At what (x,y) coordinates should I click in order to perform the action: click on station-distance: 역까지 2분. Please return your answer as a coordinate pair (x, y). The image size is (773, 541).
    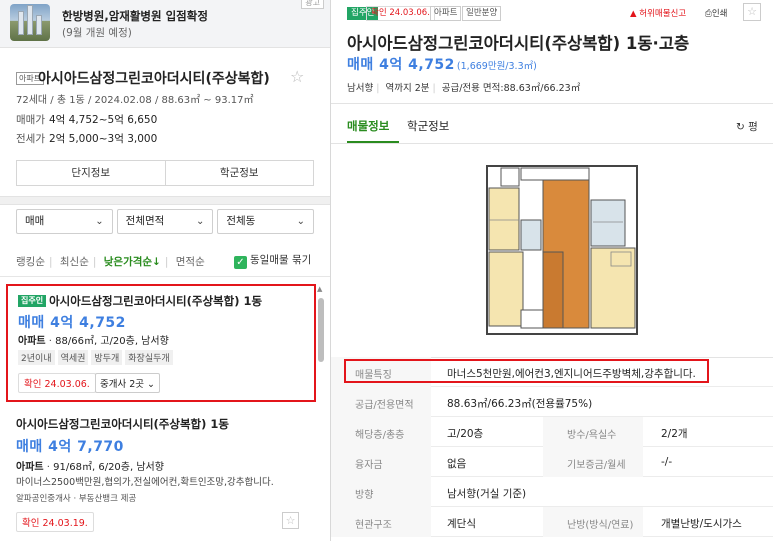
    Looking at the image, I should click on (407, 88).